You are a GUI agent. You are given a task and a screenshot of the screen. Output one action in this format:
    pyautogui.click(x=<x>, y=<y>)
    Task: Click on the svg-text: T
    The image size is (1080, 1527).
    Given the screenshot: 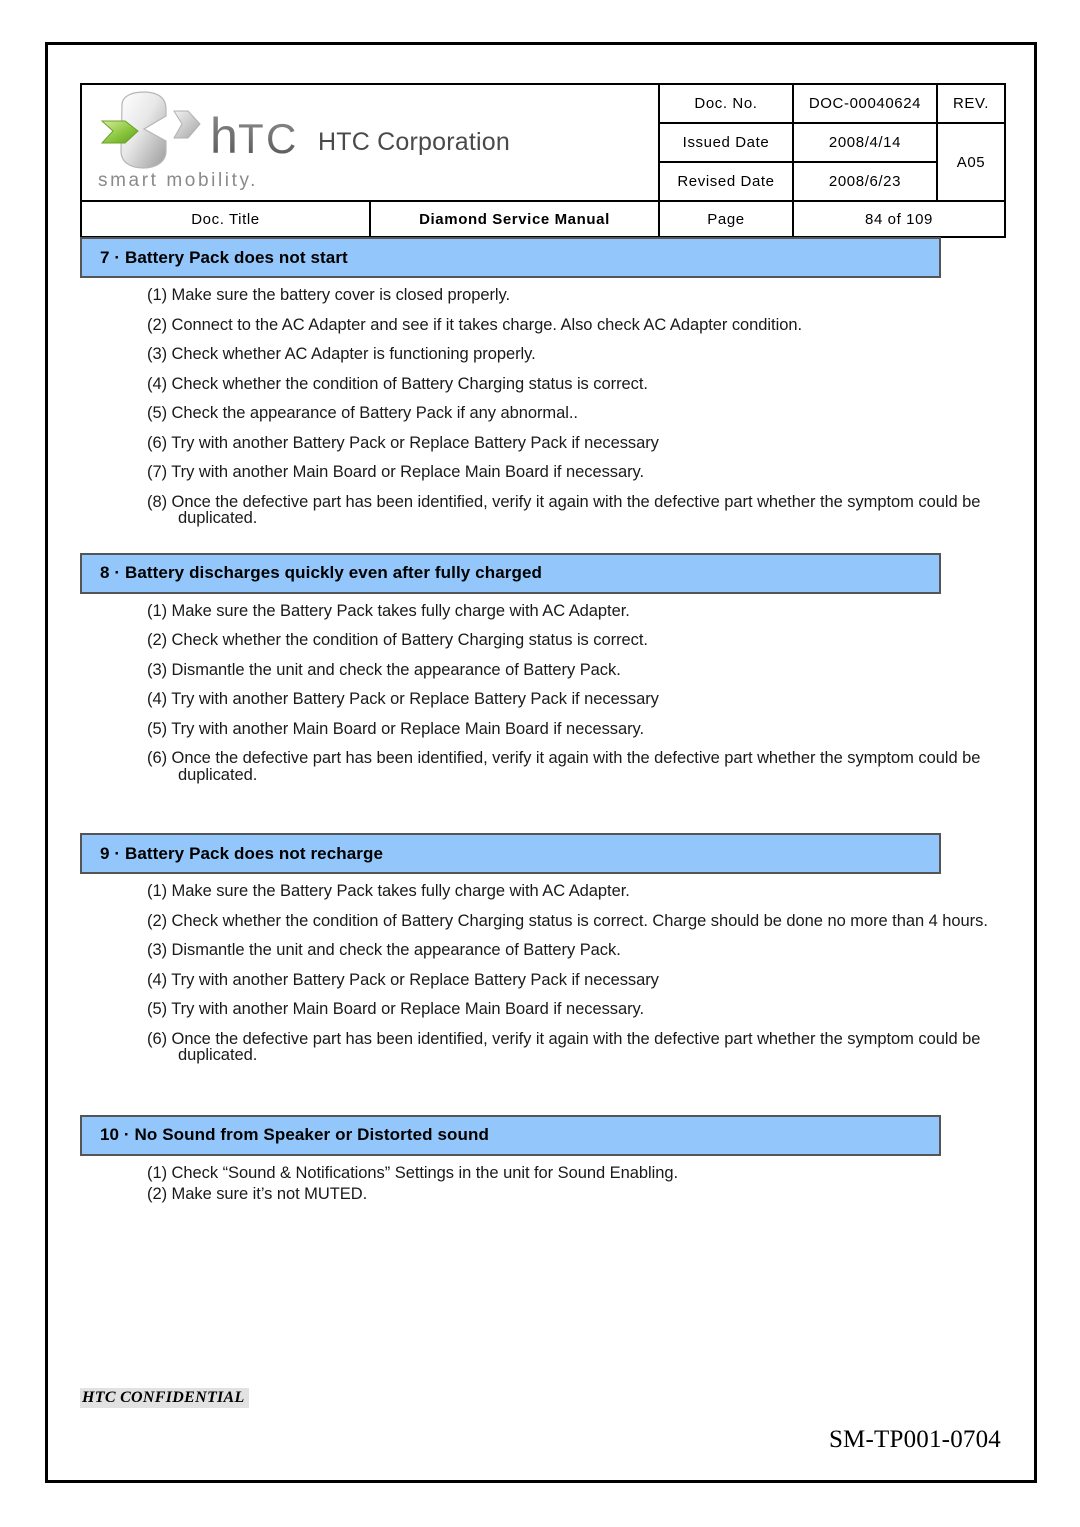 What is the action you would take?
    pyautogui.click(x=251, y=138)
    